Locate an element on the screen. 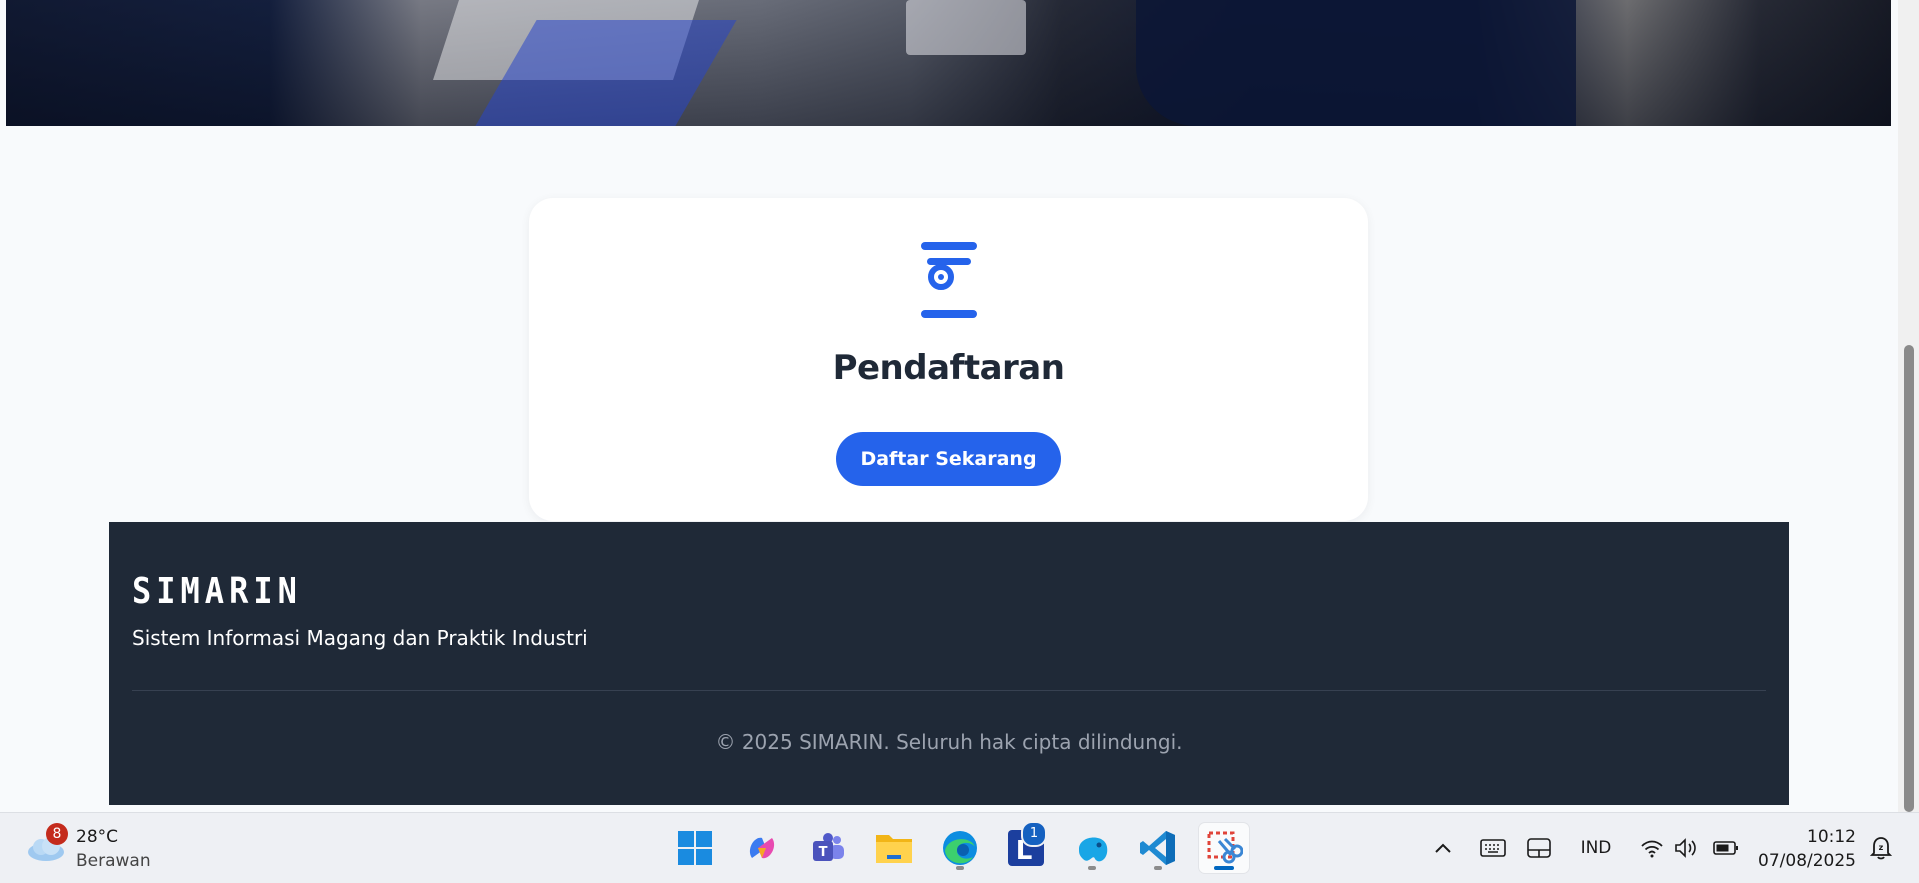  chevron-up-icon is located at coordinates (1443, 848).